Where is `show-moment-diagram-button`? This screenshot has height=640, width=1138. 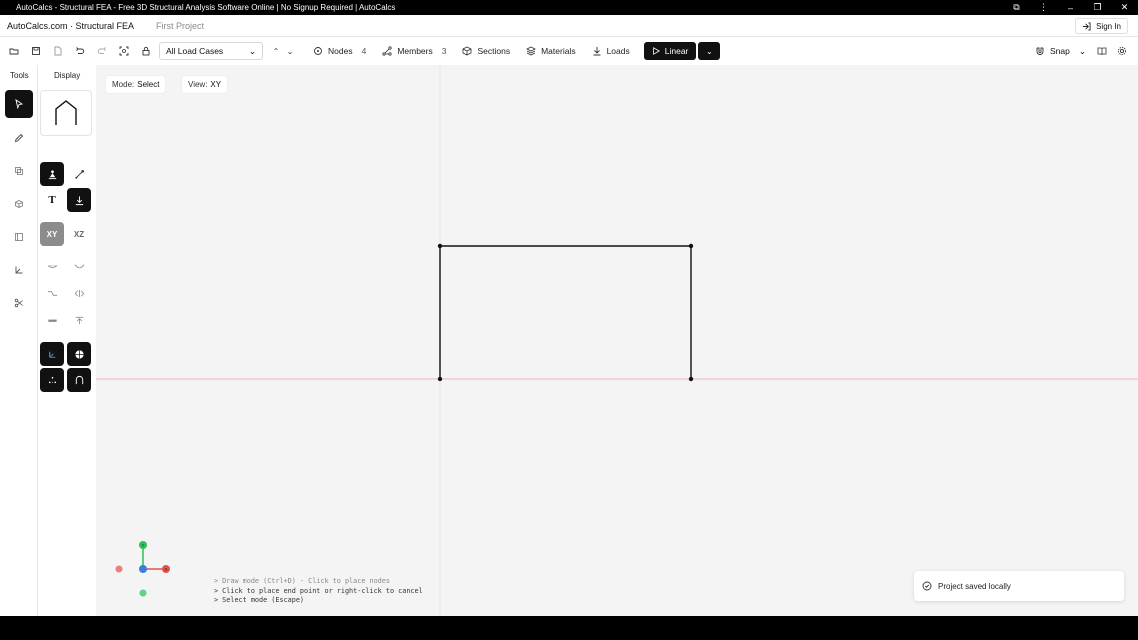 show-moment-diagram-button is located at coordinates (52, 266).